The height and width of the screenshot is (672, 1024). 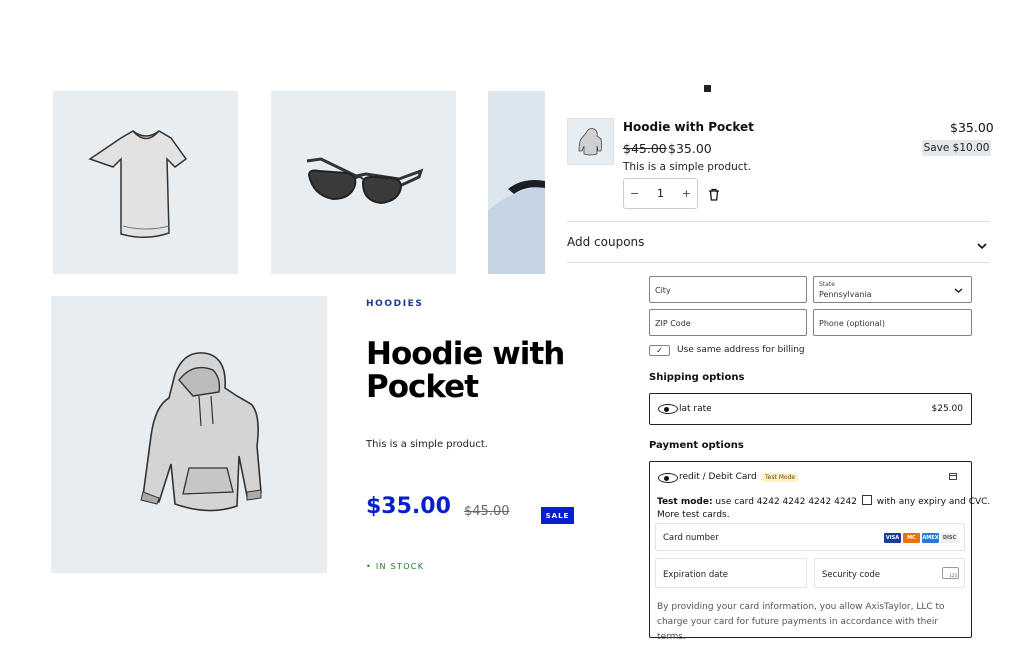 I want to click on sale-badge: SALE, so click(x=557, y=515).